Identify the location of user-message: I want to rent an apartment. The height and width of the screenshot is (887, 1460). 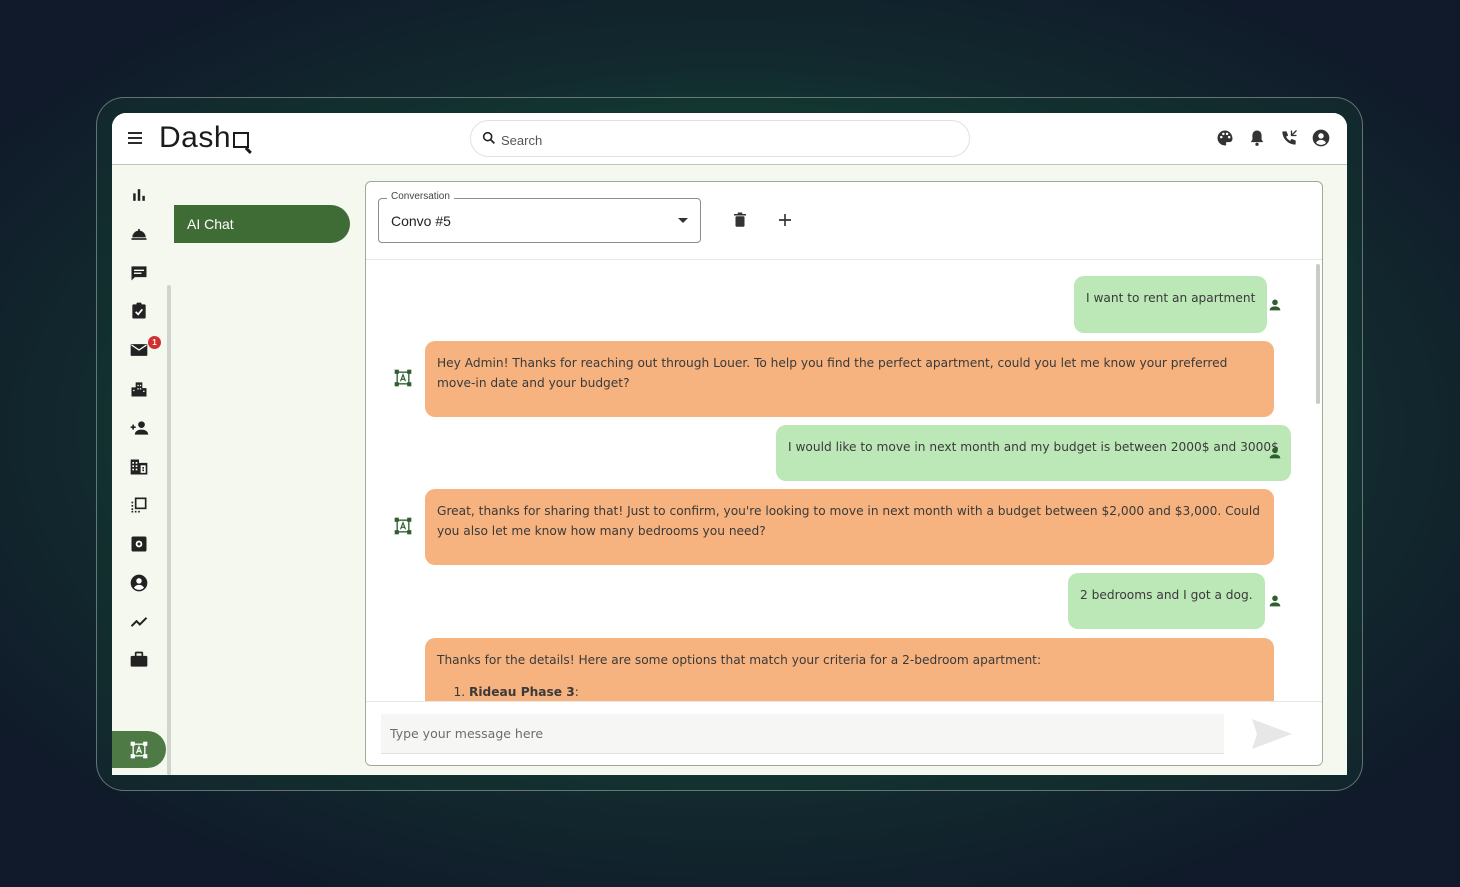
(1171, 304).